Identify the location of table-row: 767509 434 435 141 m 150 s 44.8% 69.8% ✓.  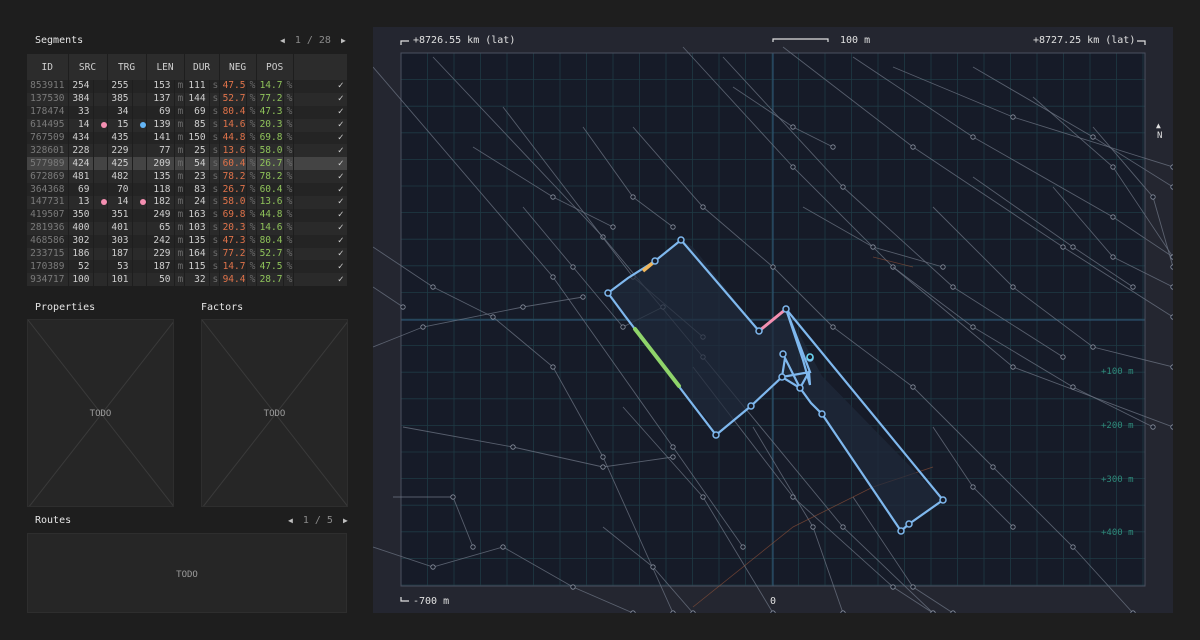
(187, 138).